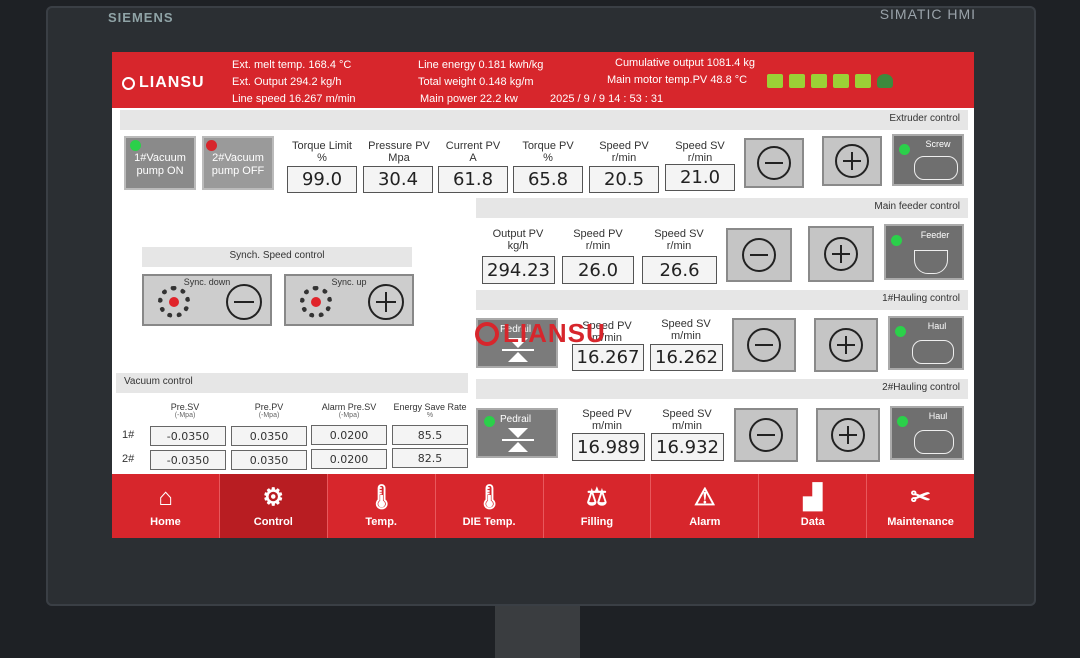  I want to click on current-pv-value: 61.8, so click(473, 179).